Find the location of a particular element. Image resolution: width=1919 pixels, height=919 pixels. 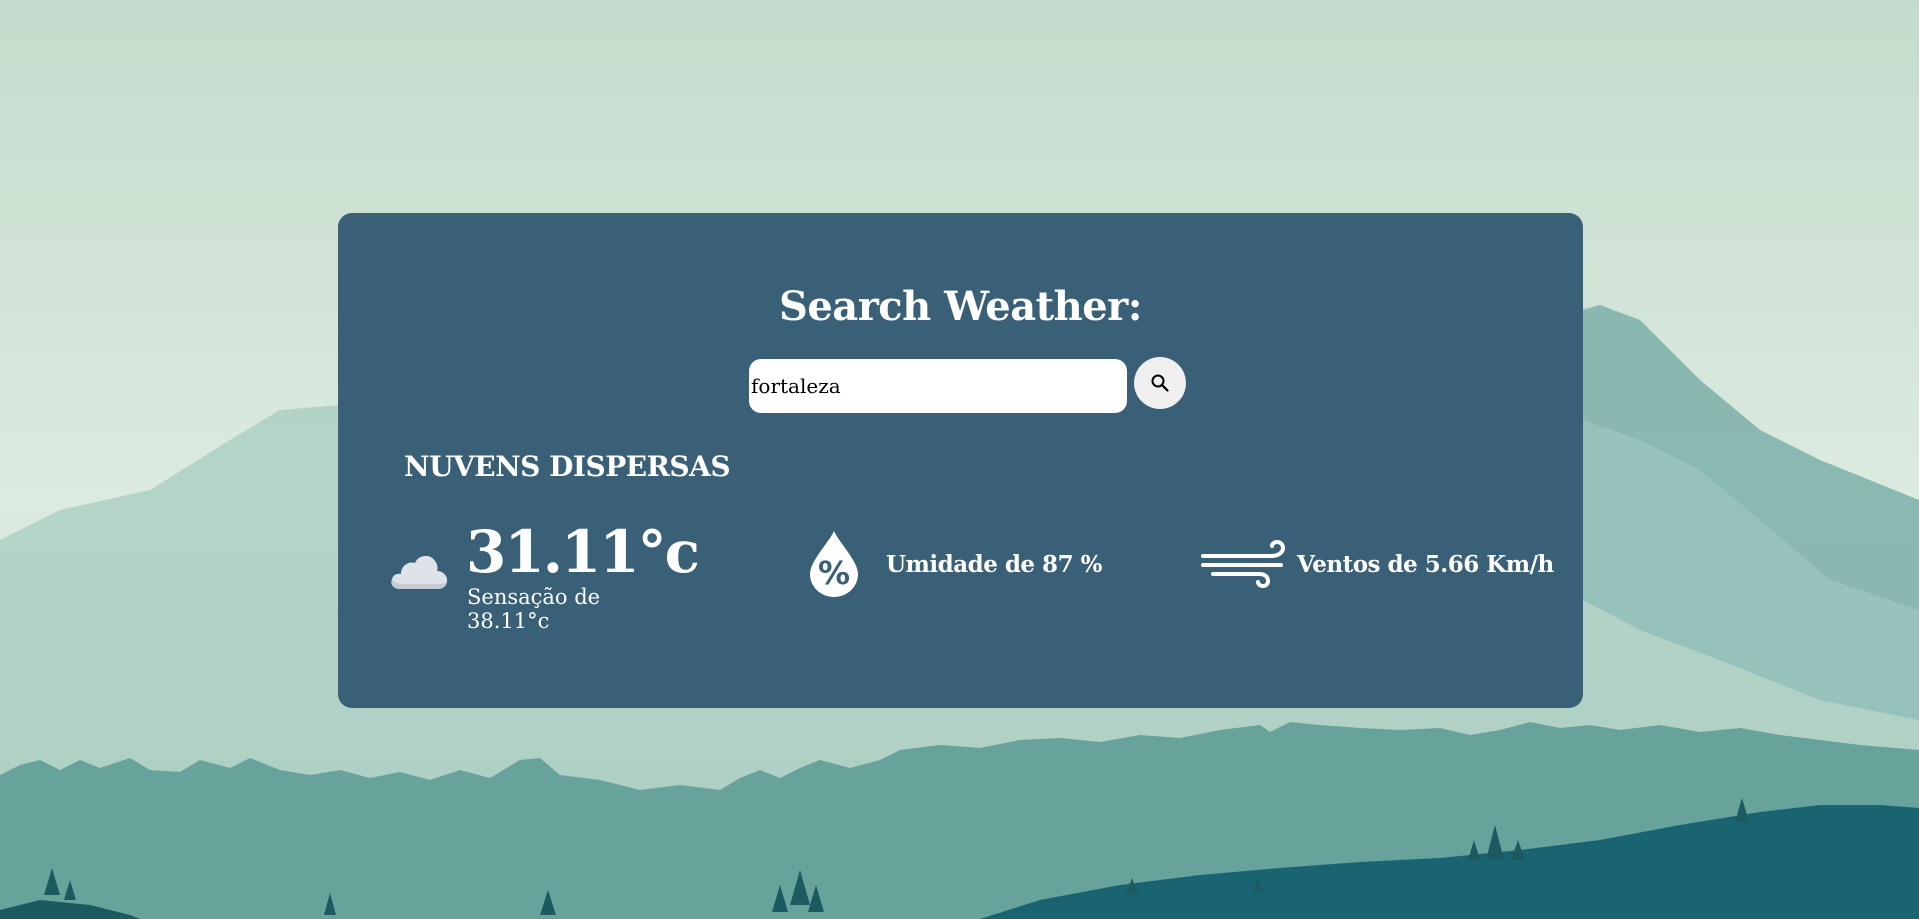

wind-icon is located at coordinates (1243, 564).